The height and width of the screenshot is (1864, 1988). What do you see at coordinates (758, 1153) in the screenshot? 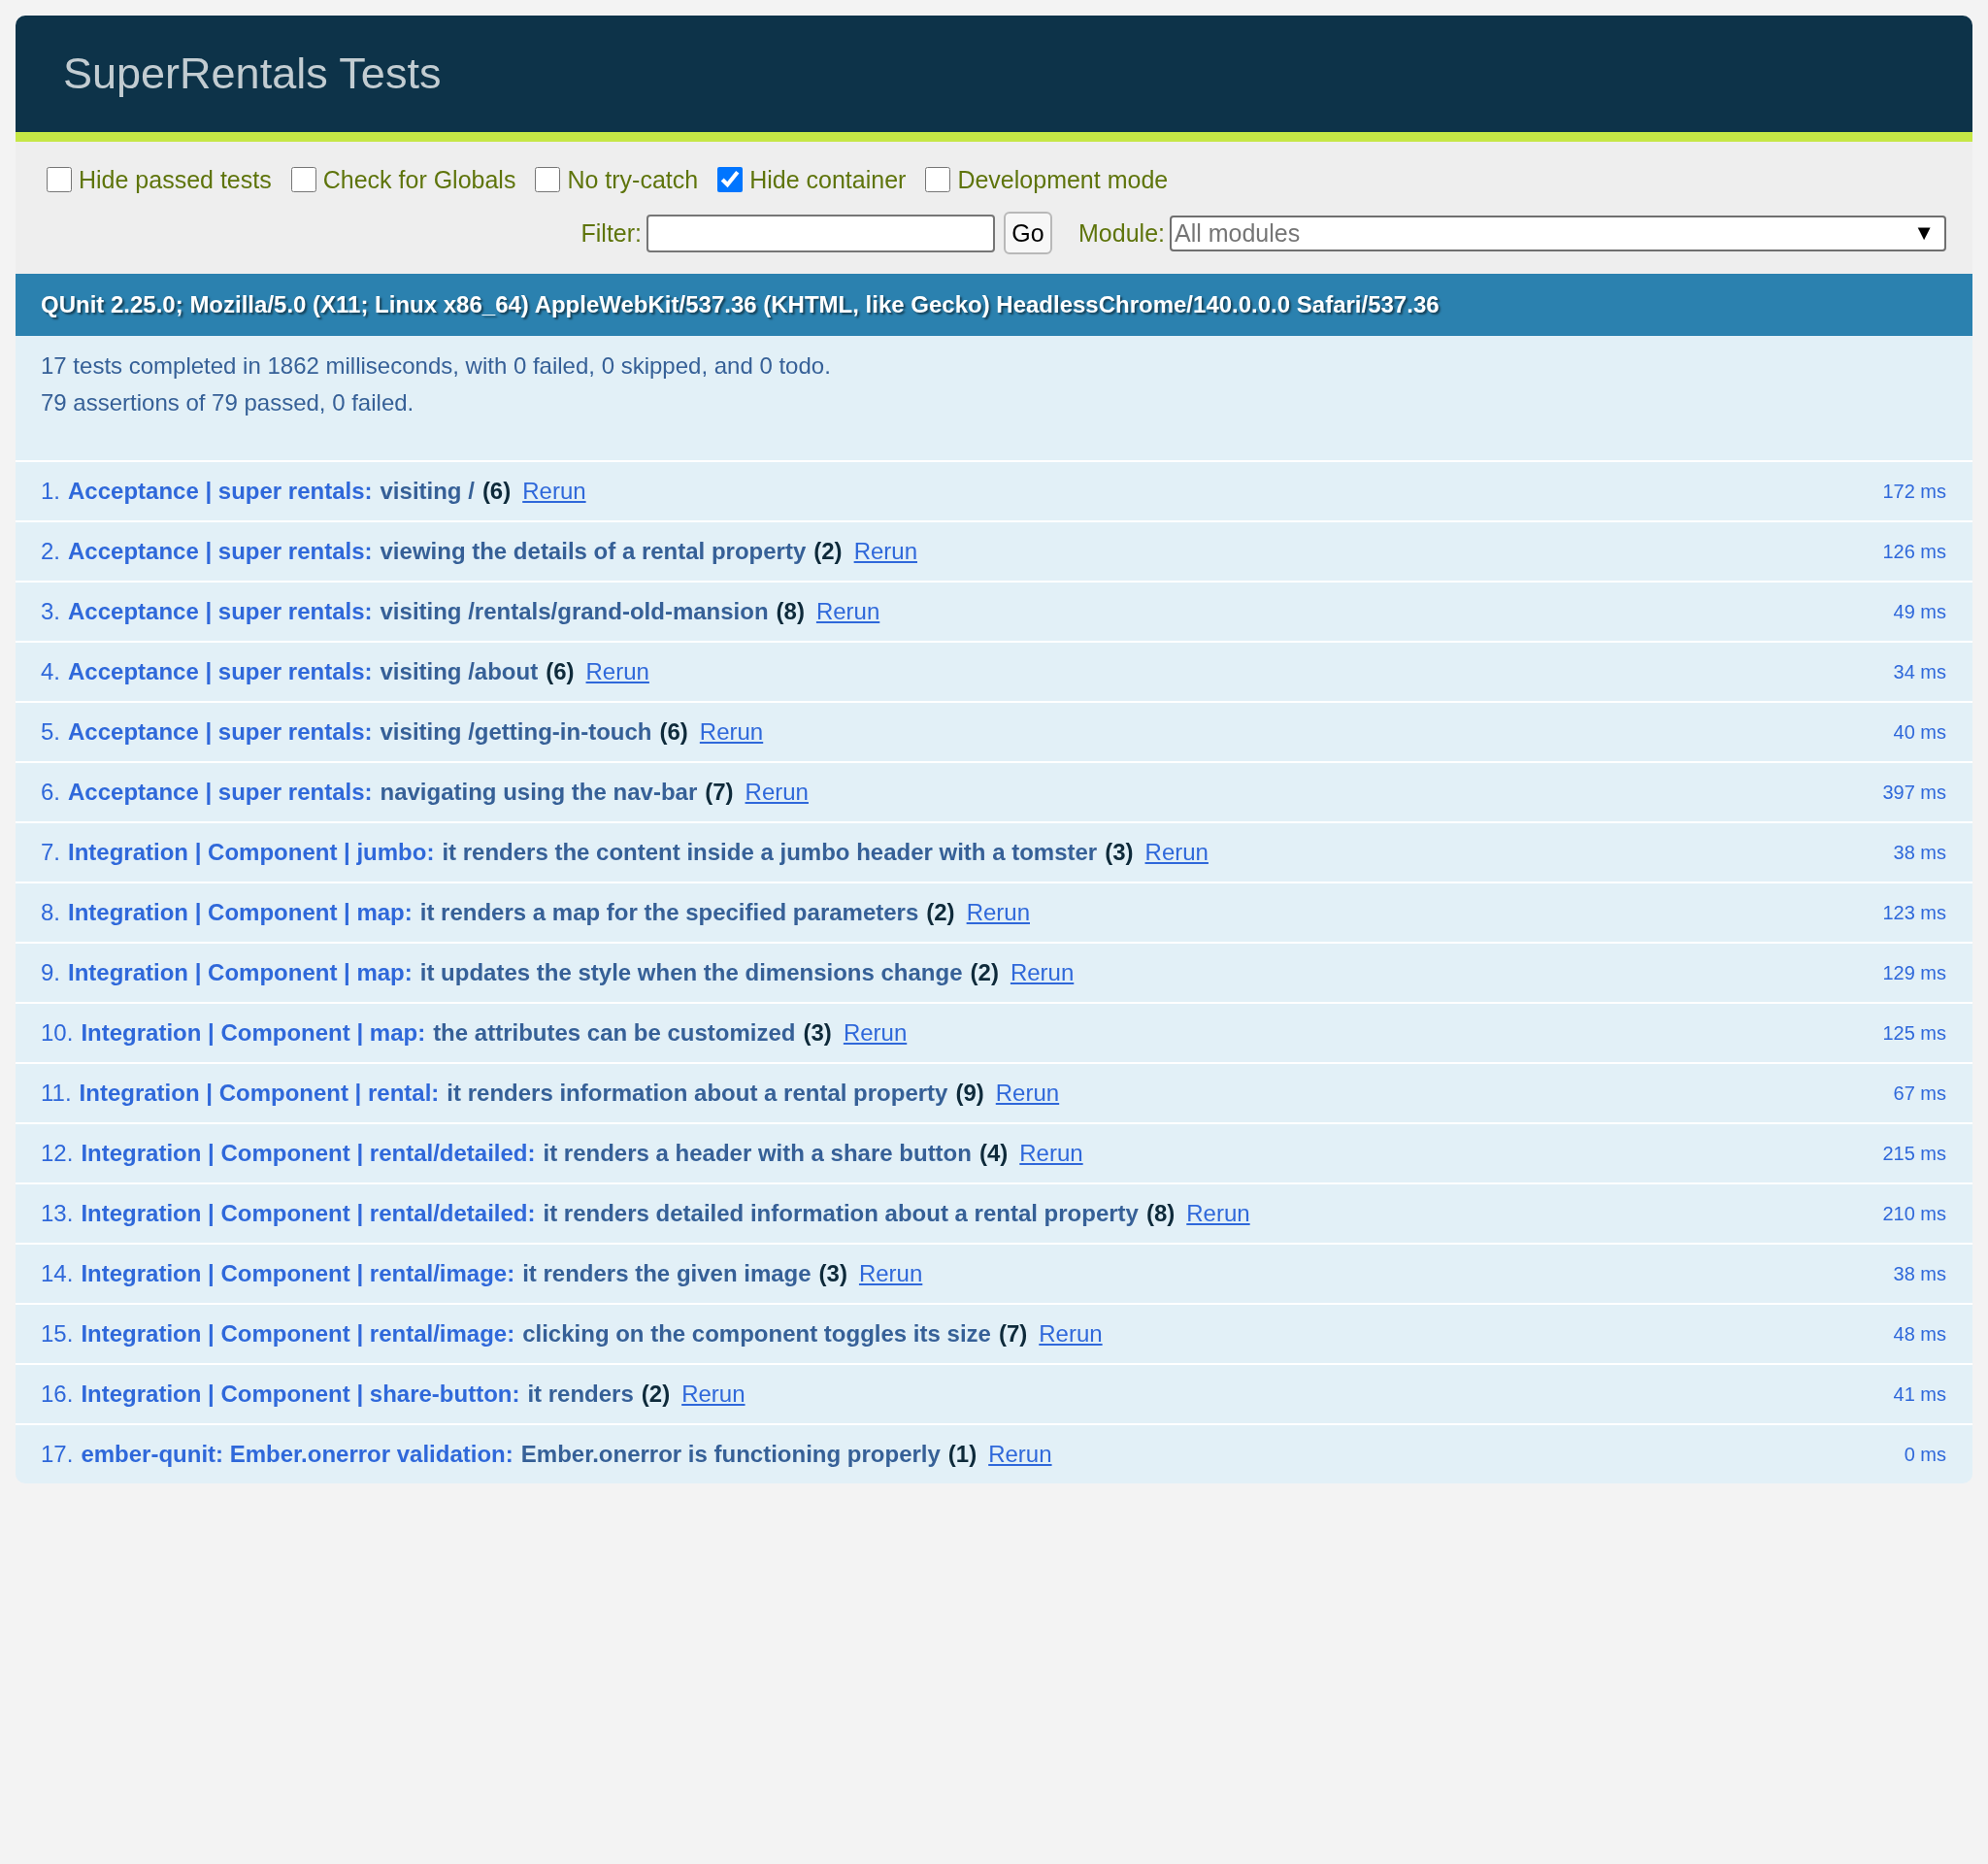
I see `test-name: it renders a header with a share button` at bounding box center [758, 1153].